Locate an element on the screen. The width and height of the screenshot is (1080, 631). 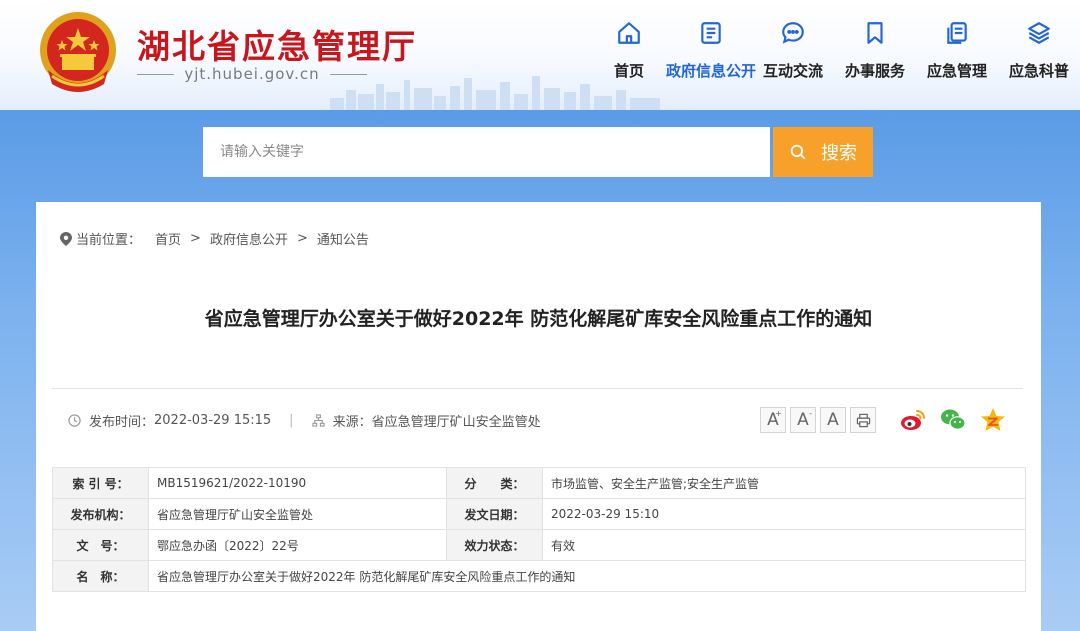
document-name-value: 省应急管理厅办公室关于做好2022年 防范化解尾矿库安全风险重点工作的通知 is located at coordinates (587, 576).